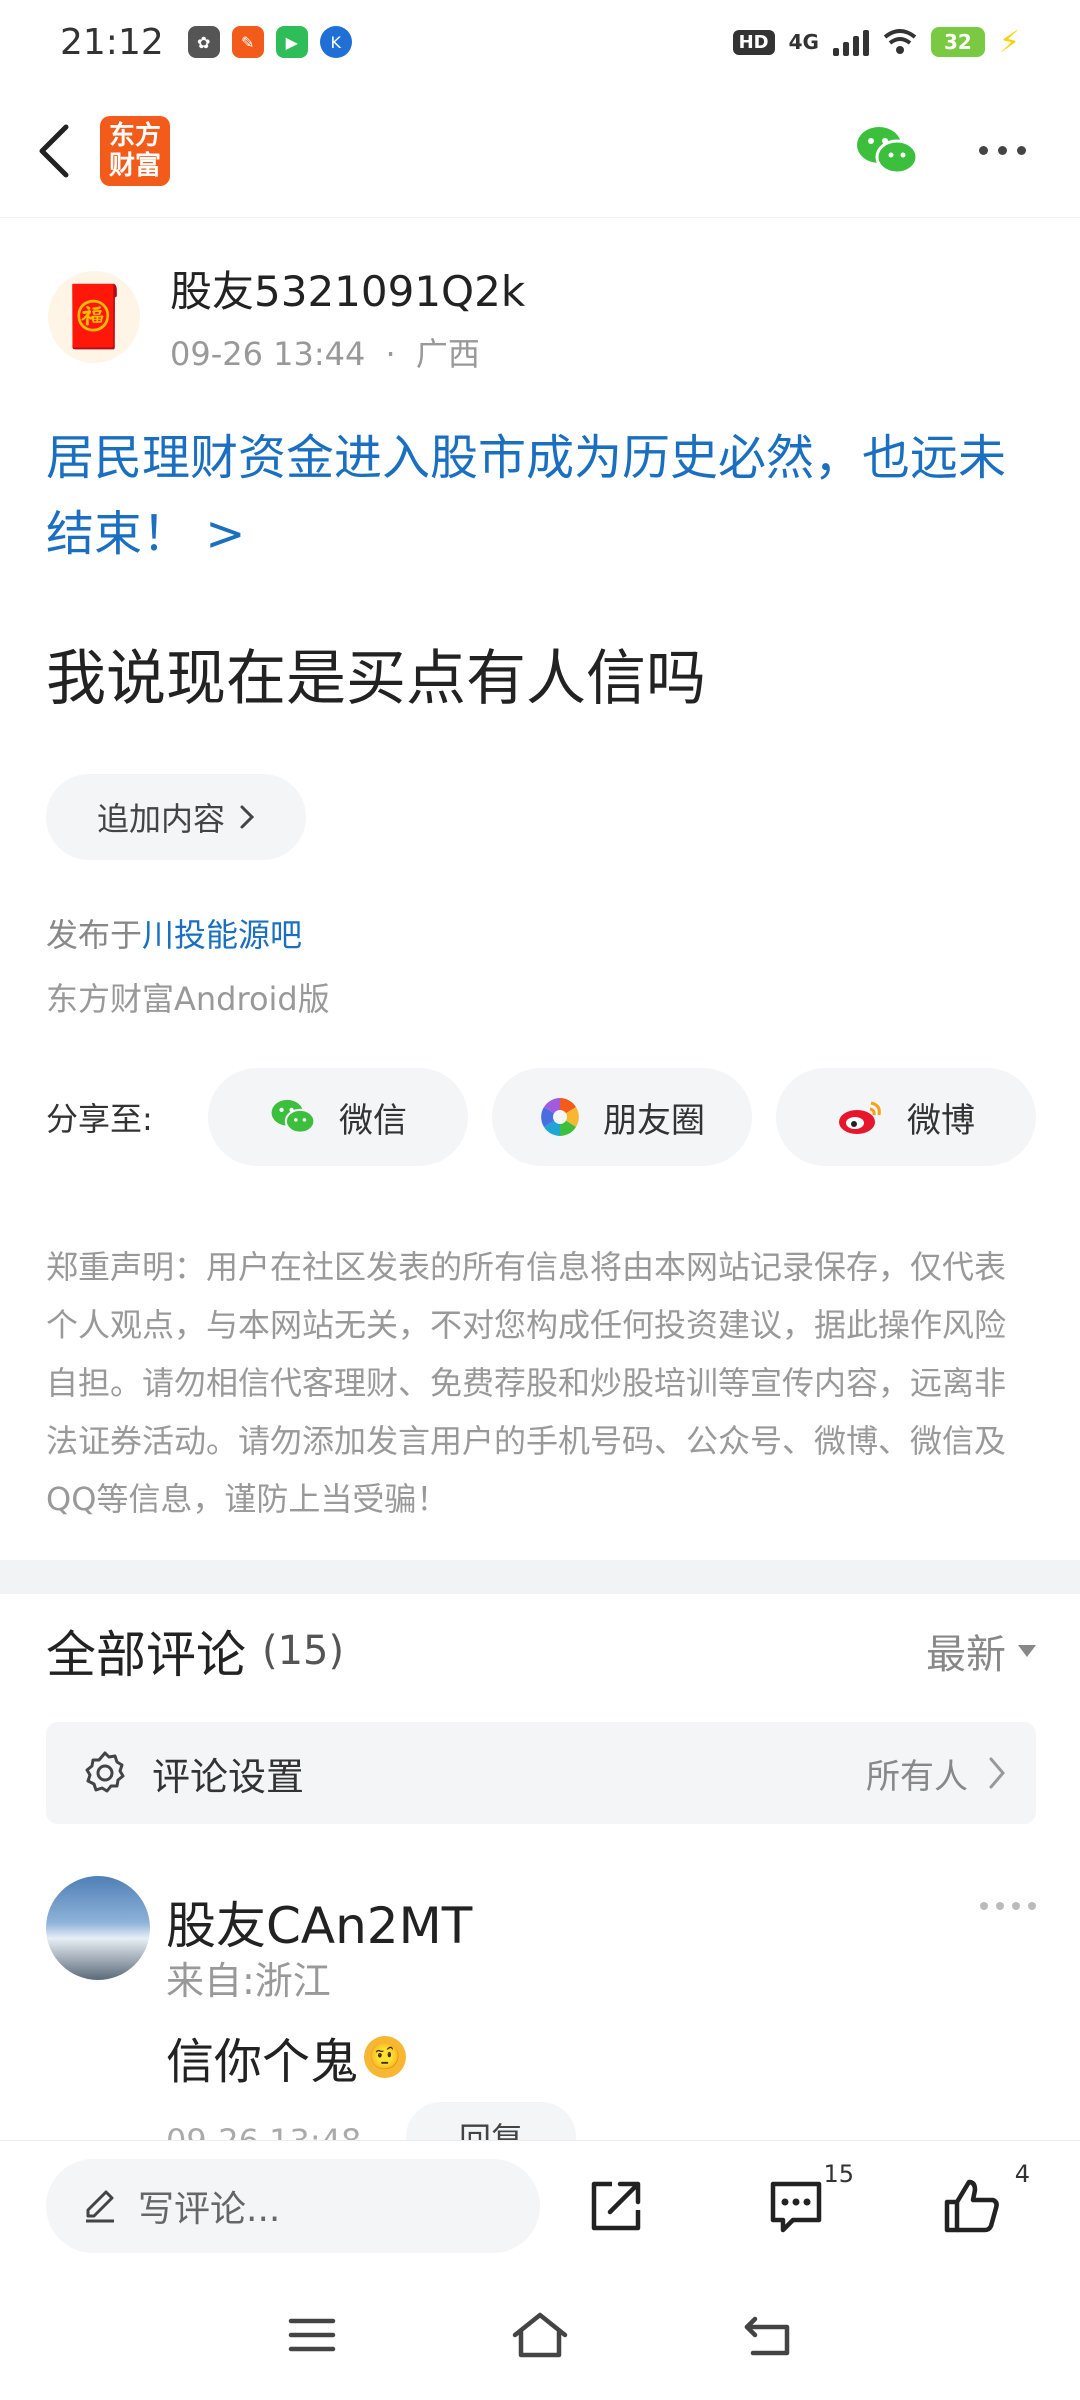  Describe the element at coordinates (887, 151) in the screenshot. I see `wechat-share-icon` at that location.